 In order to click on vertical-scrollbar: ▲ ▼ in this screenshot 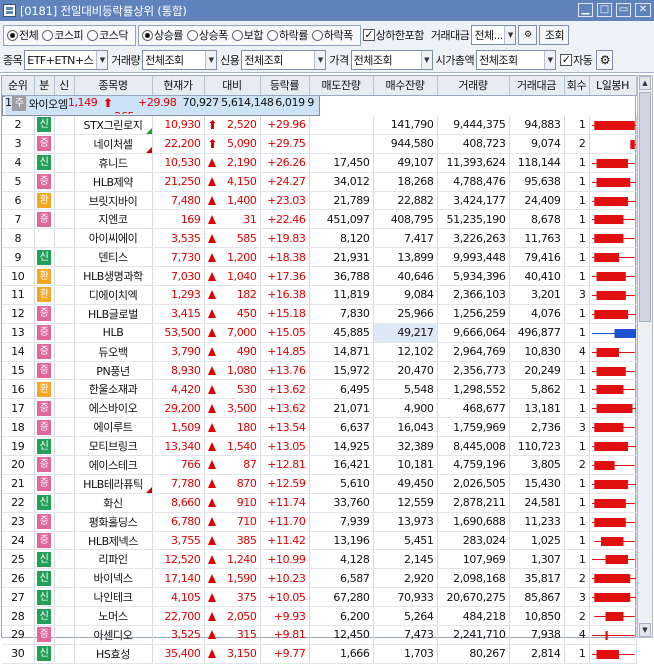, I will do `click(645, 356)`.